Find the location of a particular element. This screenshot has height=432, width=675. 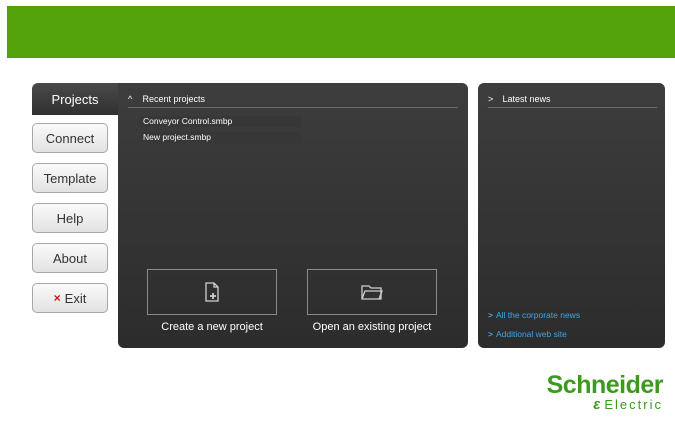

latest-news-header: > Latest news is located at coordinates (572, 101).